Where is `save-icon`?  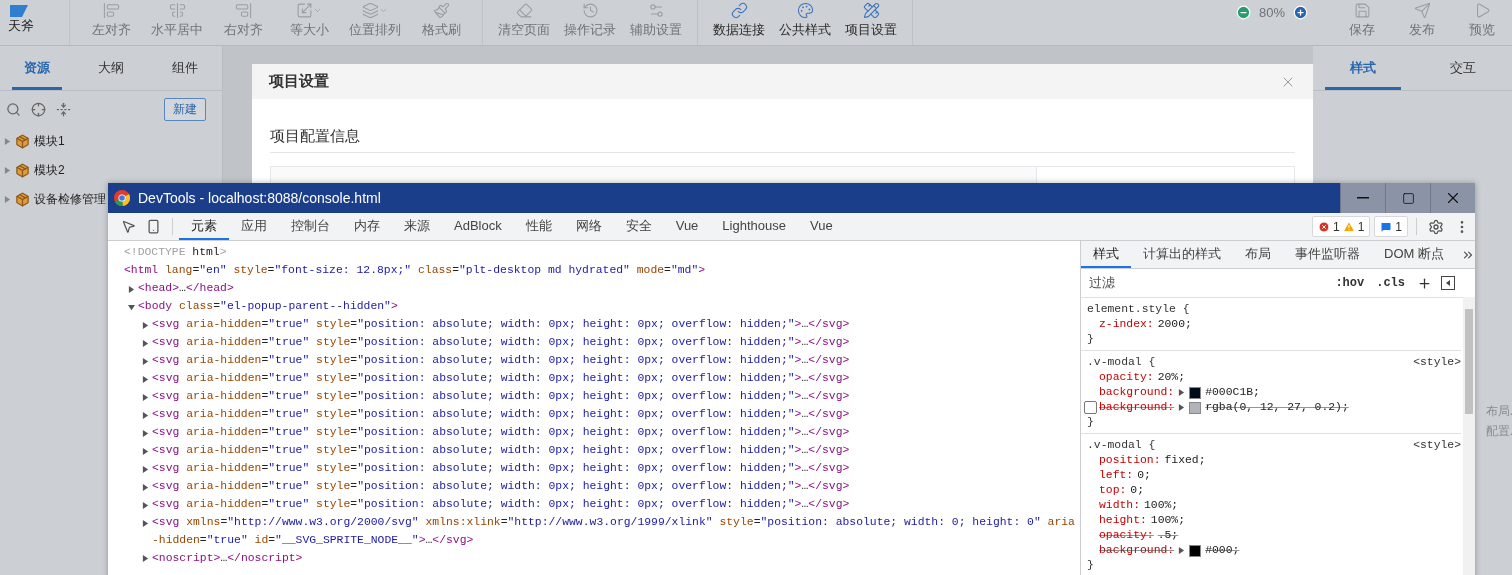
save-icon is located at coordinates (1362, 10).